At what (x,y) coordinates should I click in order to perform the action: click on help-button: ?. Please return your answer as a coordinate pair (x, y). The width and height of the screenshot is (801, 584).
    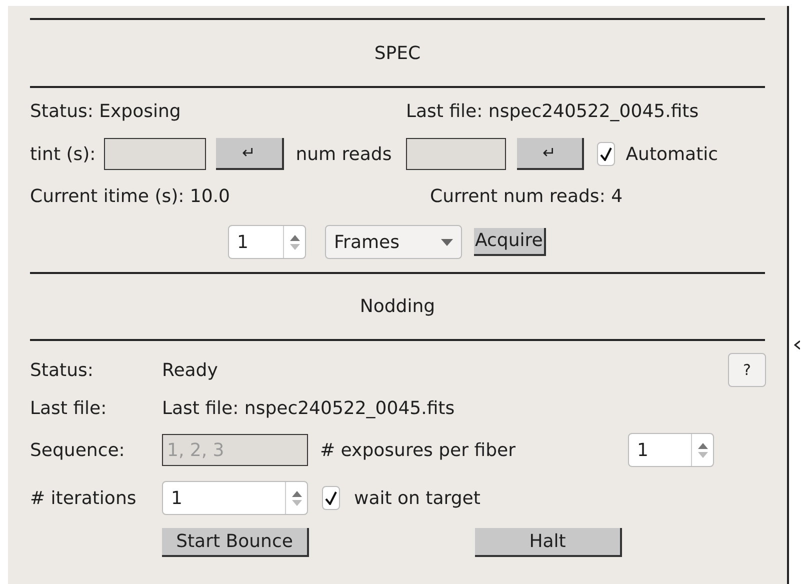
    Looking at the image, I should click on (747, 370).